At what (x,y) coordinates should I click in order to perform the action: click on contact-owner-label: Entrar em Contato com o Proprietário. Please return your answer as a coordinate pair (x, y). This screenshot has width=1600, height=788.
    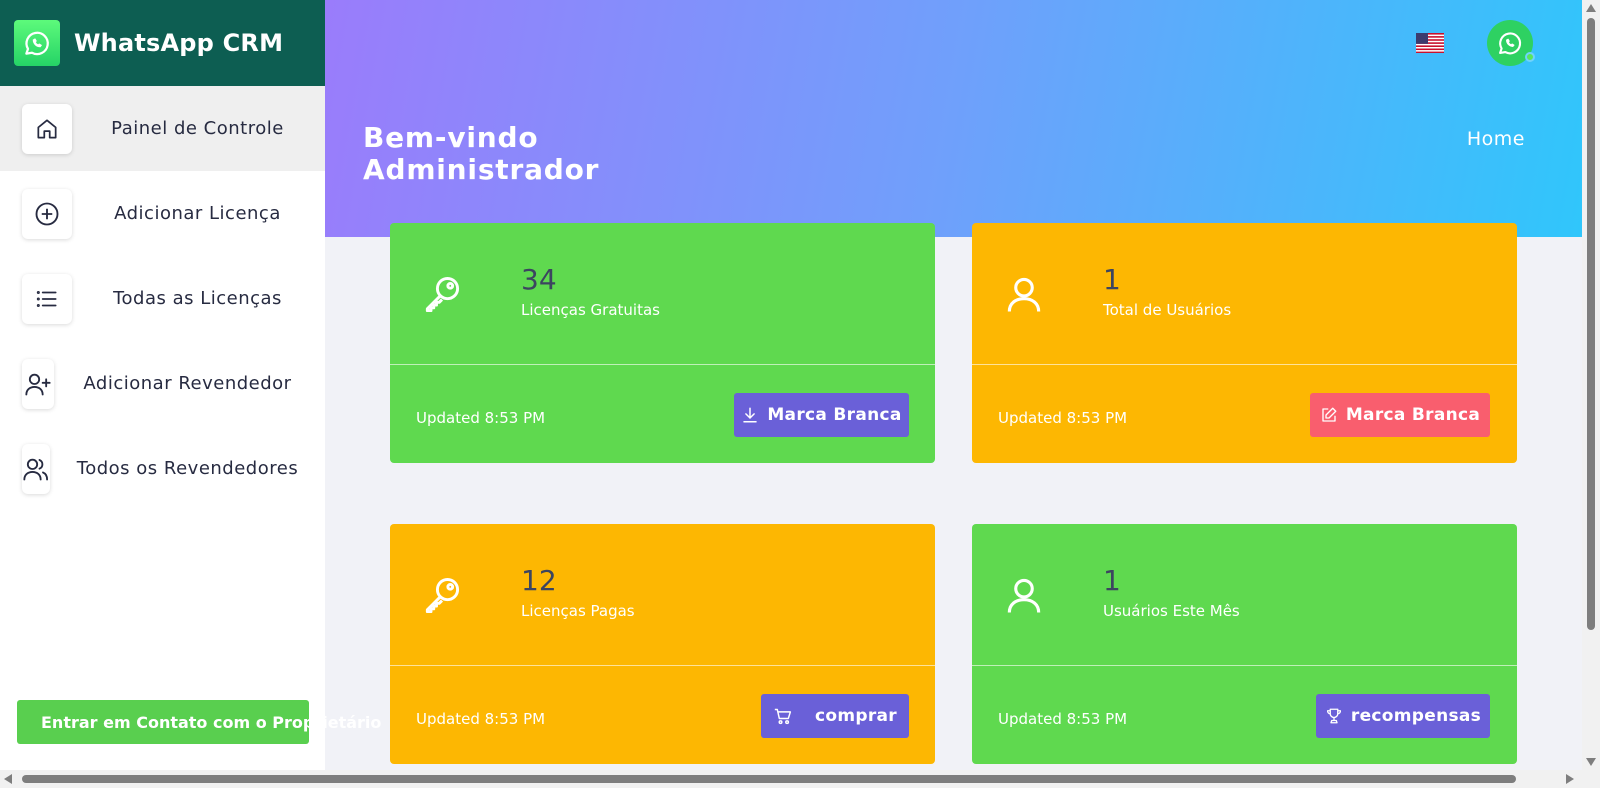
    Looking at the image, I should click on (211, 722).